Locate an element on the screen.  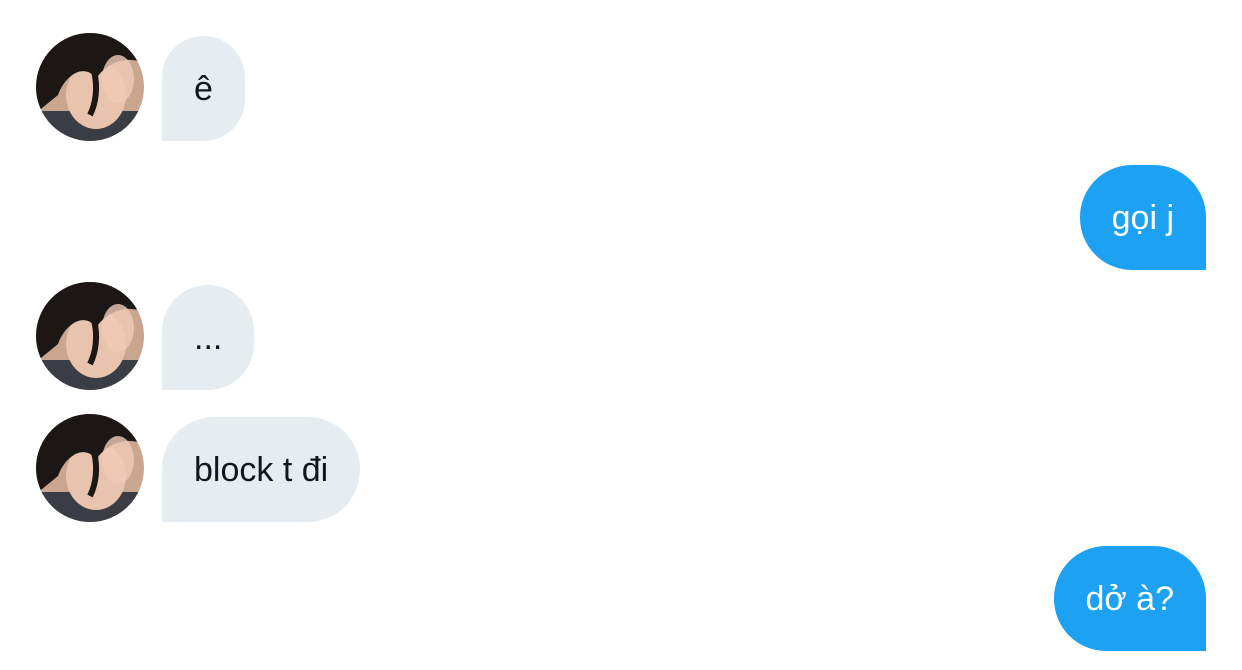
message-text: ê is located at coordinates (203, 88).